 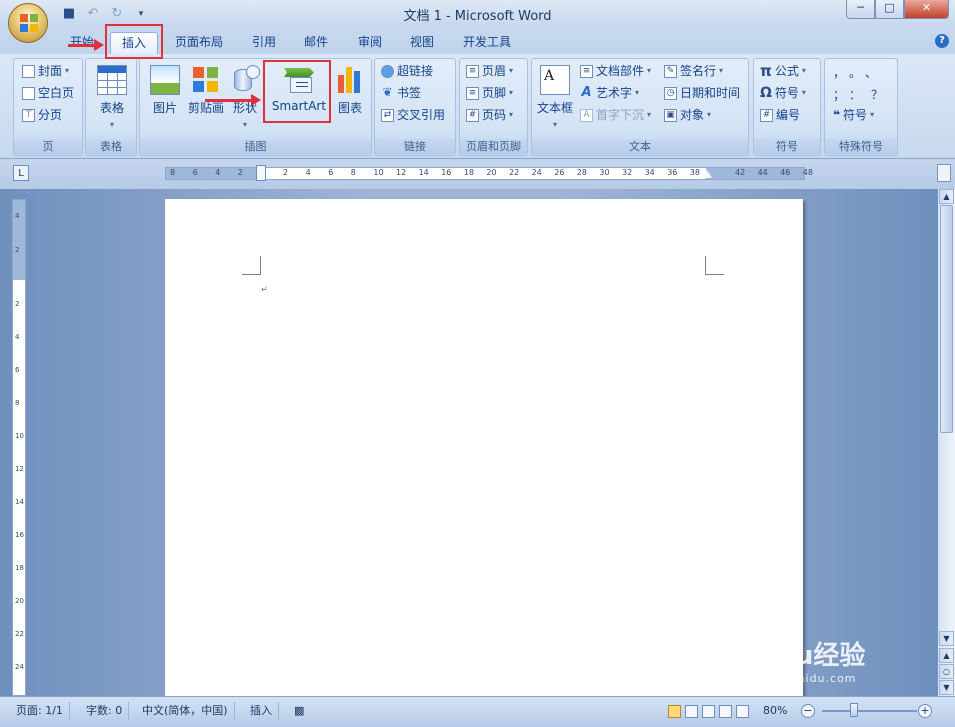 I want to click on object-button: ▣ 对象 ▾, so click(x=687, y=115).